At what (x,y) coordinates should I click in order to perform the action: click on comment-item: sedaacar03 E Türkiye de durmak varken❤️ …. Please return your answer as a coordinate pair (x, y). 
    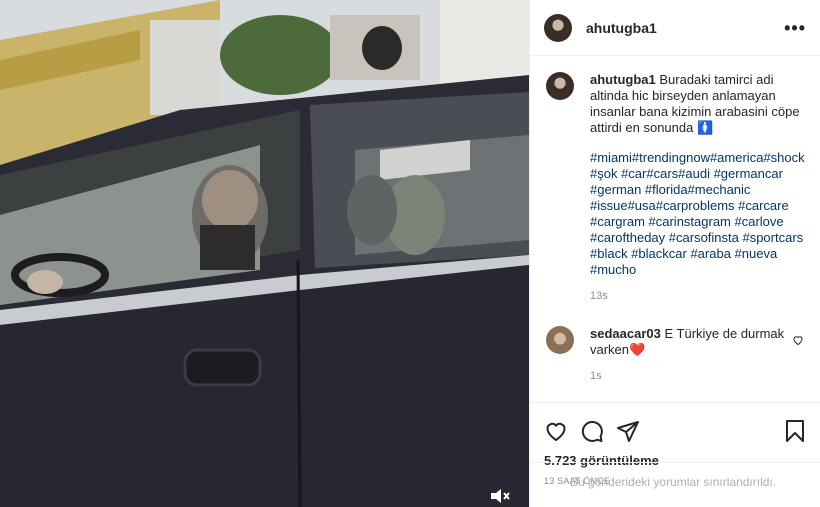
    Looking at the image, I should click on (675, 355).